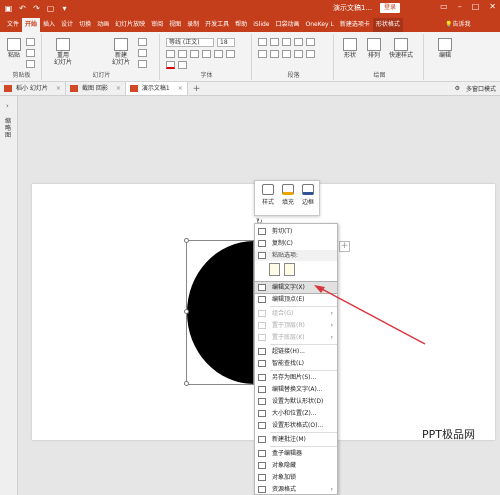 The image size is (500, 495). What do you see at coordinates (296, 453) in the screenshot?
I see `context-menu-item: 盒子编辑器` at bounding box center [296, 453].